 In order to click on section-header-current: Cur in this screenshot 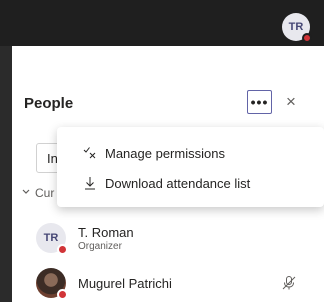, I will do `click(44, 193)`.